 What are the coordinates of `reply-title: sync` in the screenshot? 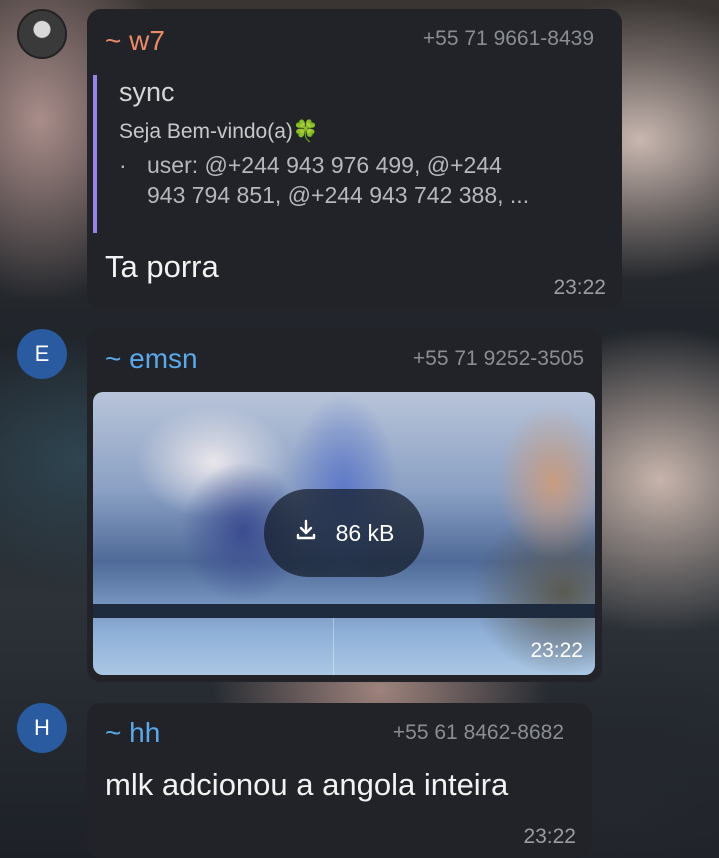 It's located at (147, 92).